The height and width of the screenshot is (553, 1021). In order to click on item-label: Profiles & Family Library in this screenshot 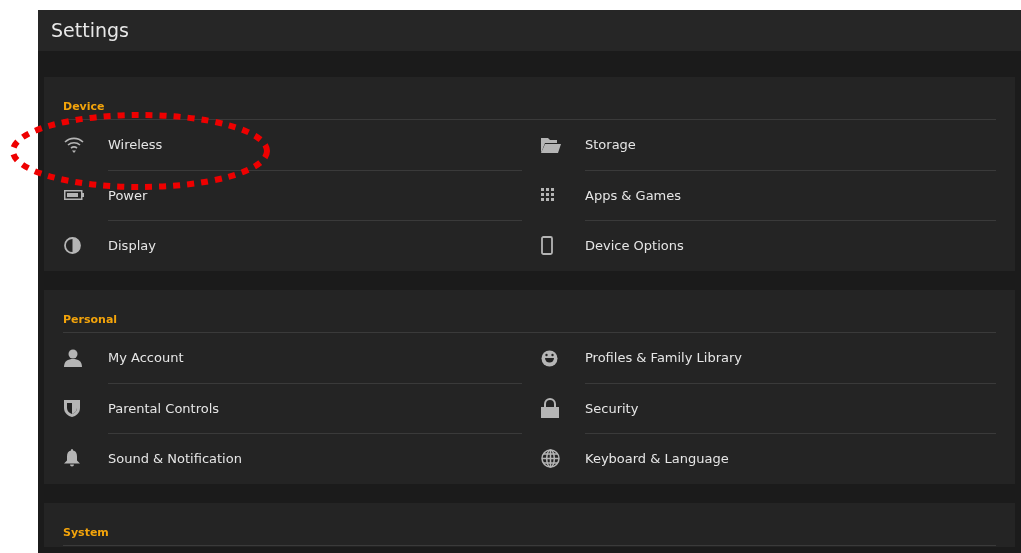, I will do `click(663, 358)`.